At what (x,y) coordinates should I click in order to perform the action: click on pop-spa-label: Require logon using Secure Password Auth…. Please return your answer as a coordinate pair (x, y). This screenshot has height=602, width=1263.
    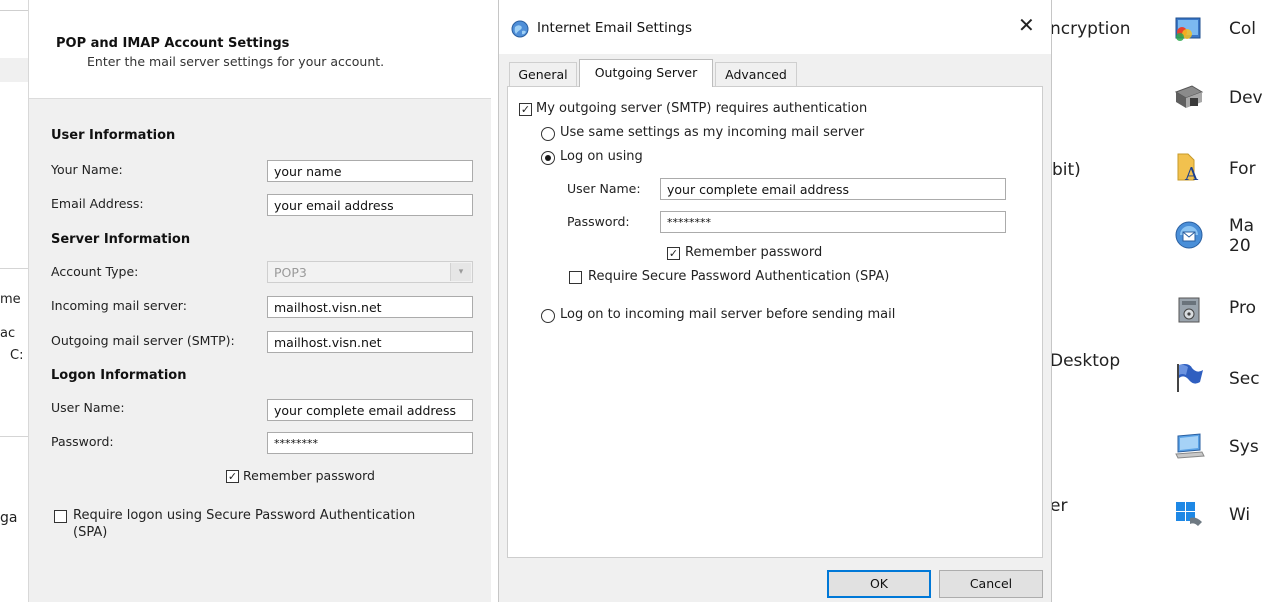
    Looking at the image, I should click on (244, 515).